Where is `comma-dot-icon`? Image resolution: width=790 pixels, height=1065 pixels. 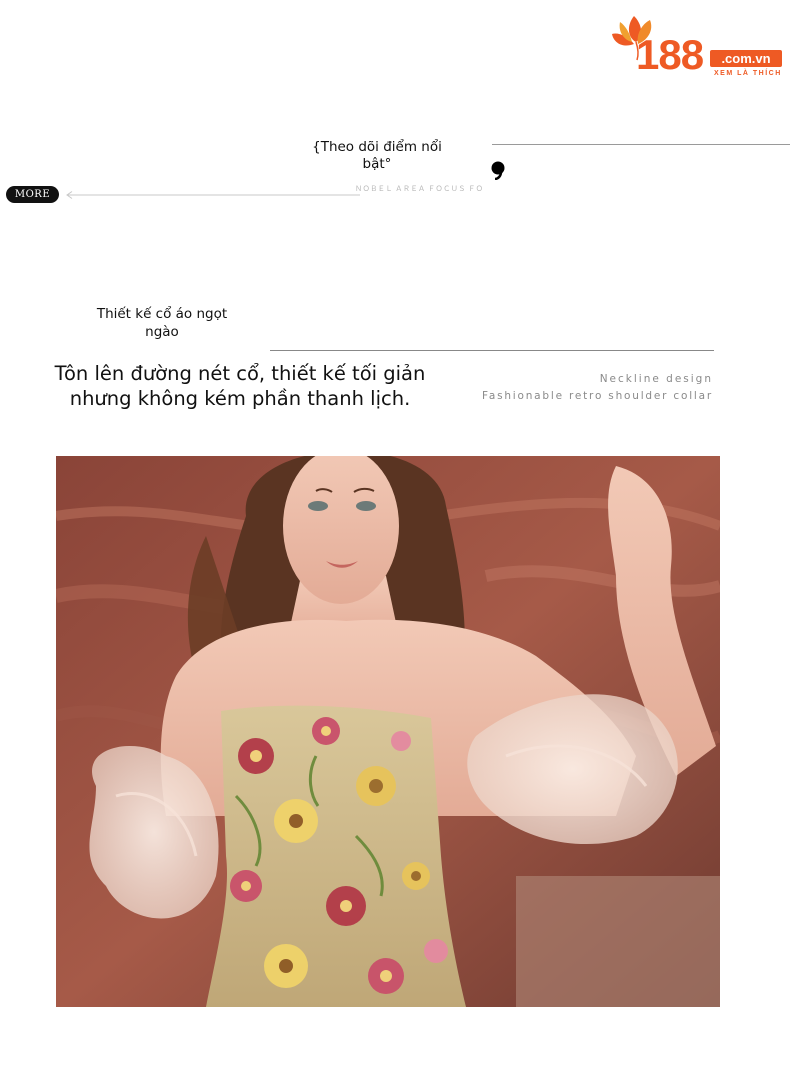
comma-dot-icon is located at coordinates (498, 170).